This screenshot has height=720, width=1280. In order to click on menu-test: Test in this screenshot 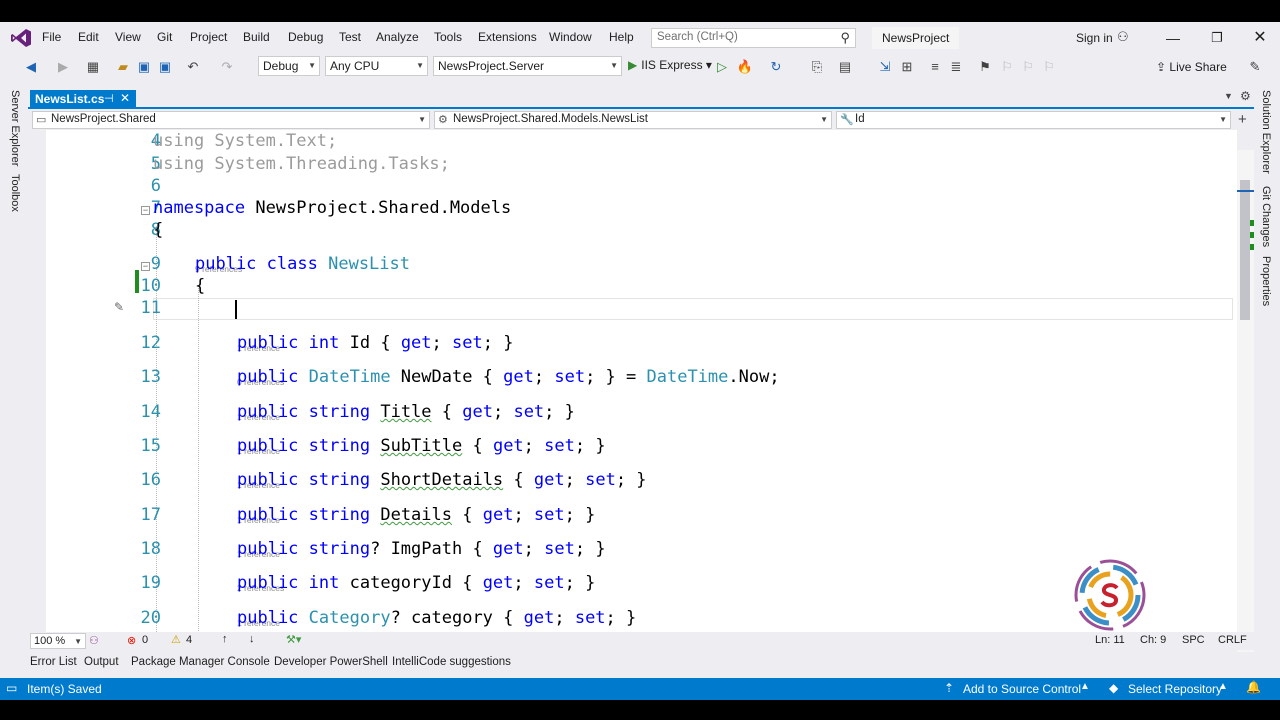, I will do `click(350, 37)`.